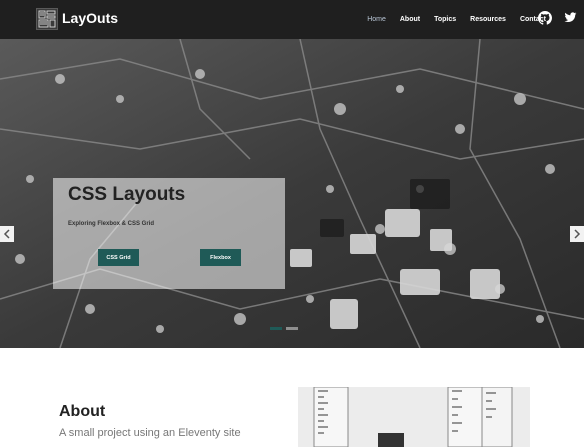 The width and height of the screenshot is (584, 447). Describe the element at coordinates (47, 19) in the screenshot. I see `brand-logo` at that location.